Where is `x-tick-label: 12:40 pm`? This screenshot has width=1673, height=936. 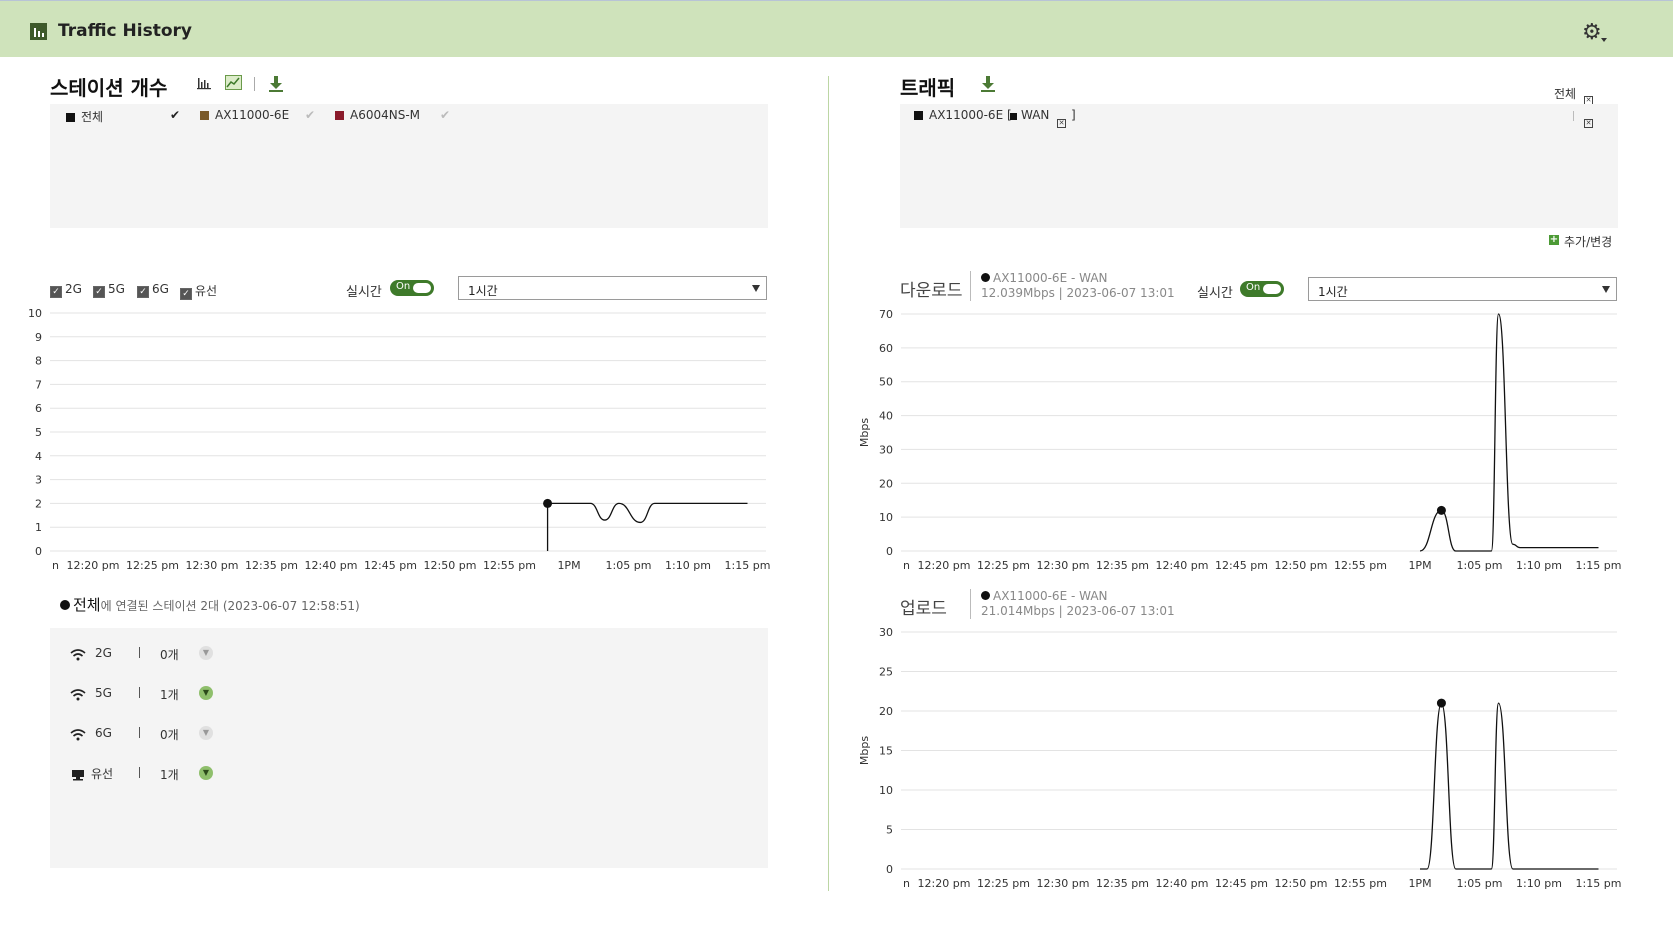 x-tick-label: 12:40 pm is located at coordinates (1182, 565).